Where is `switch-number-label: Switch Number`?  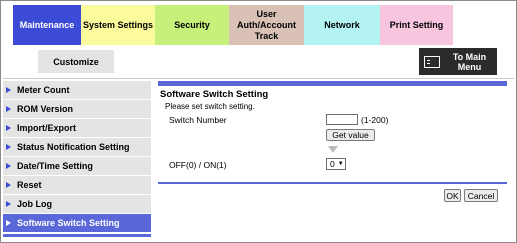 switch-number-label: Switch Number is located at coordinates (198, 120).